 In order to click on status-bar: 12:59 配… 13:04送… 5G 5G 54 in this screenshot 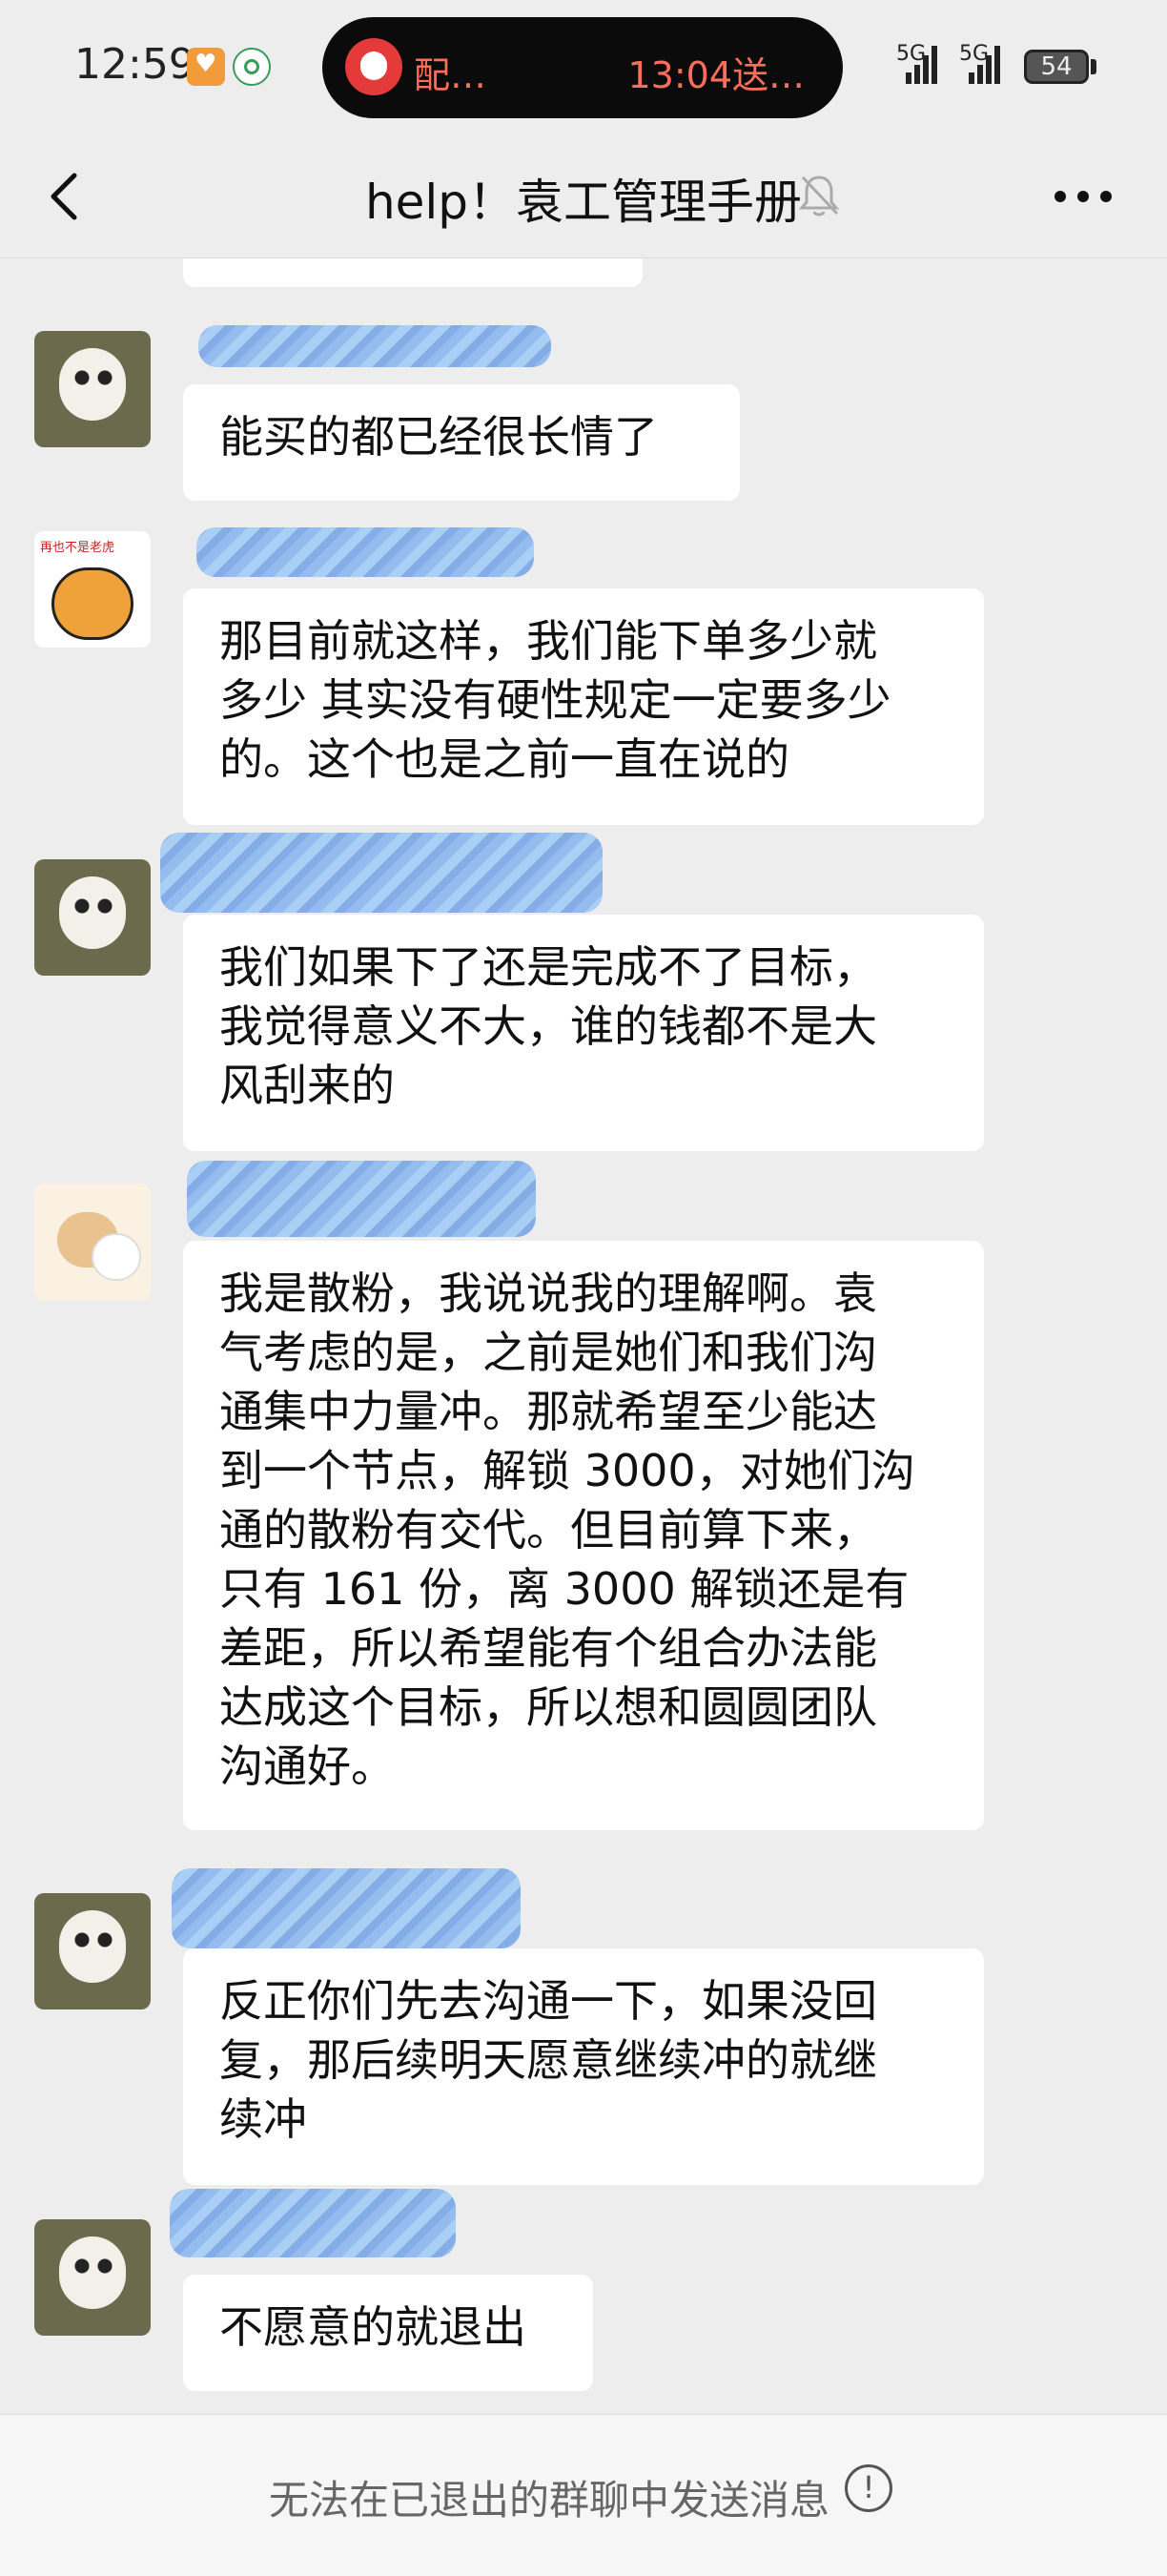, I will do `click(583, 67)`.